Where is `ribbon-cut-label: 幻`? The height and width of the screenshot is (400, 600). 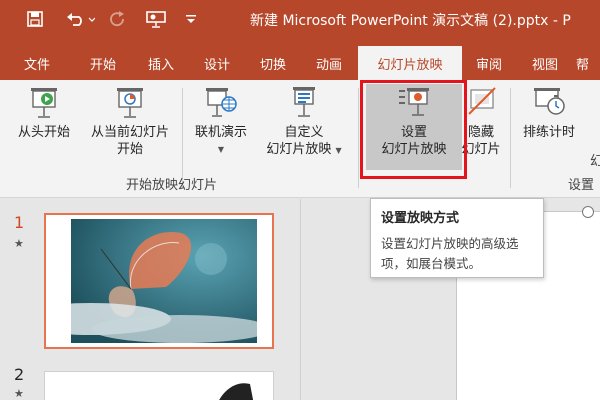 ribbon-cut-label: 幻 is located at coordinates (595, 161).